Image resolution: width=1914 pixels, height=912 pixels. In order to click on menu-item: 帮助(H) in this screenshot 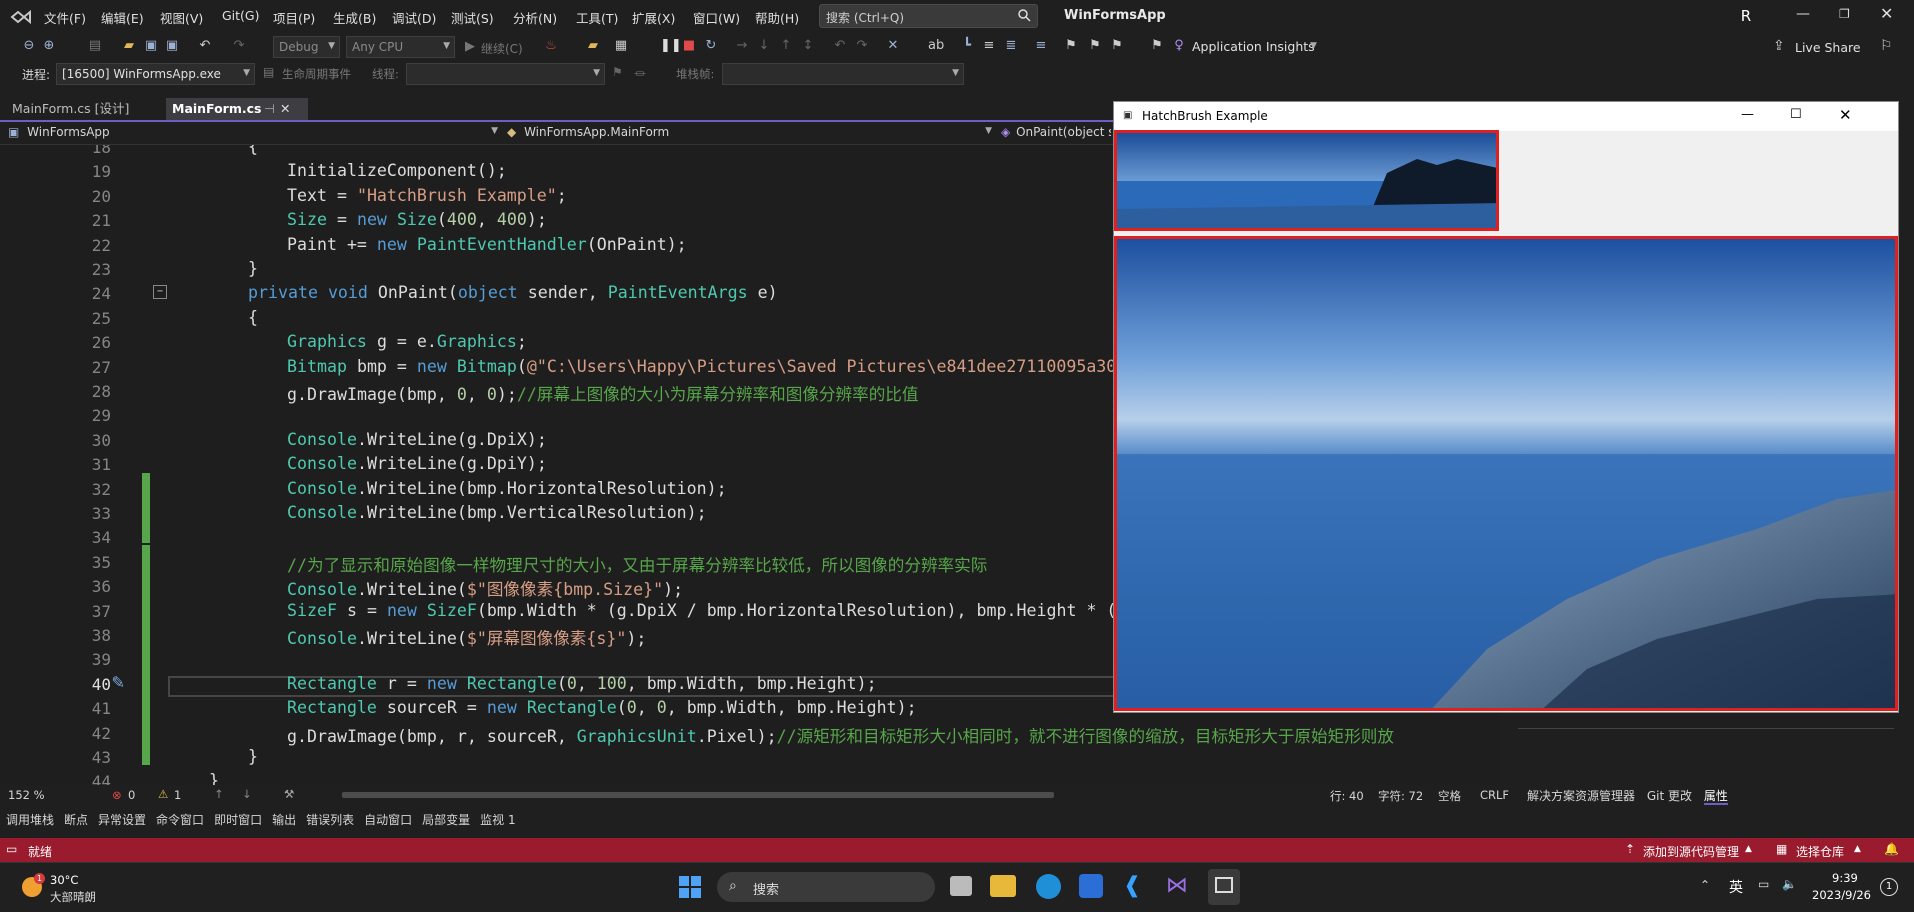, I will do `click(777, 17)`.